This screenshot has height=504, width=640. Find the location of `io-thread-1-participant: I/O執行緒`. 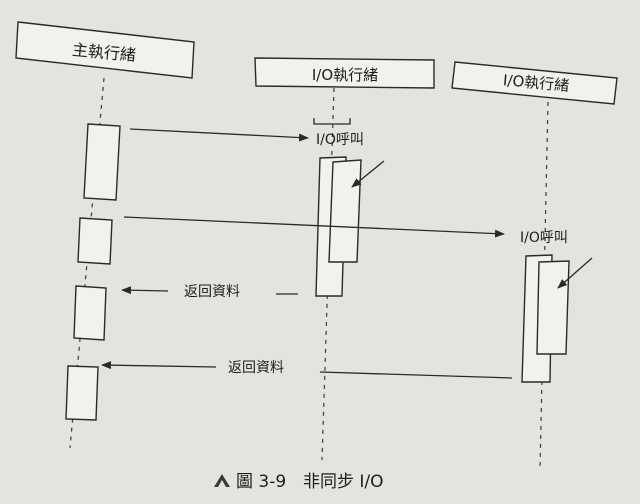

io-thread-1-participant: I/O執行緒 is located at coordinates (344, 73).